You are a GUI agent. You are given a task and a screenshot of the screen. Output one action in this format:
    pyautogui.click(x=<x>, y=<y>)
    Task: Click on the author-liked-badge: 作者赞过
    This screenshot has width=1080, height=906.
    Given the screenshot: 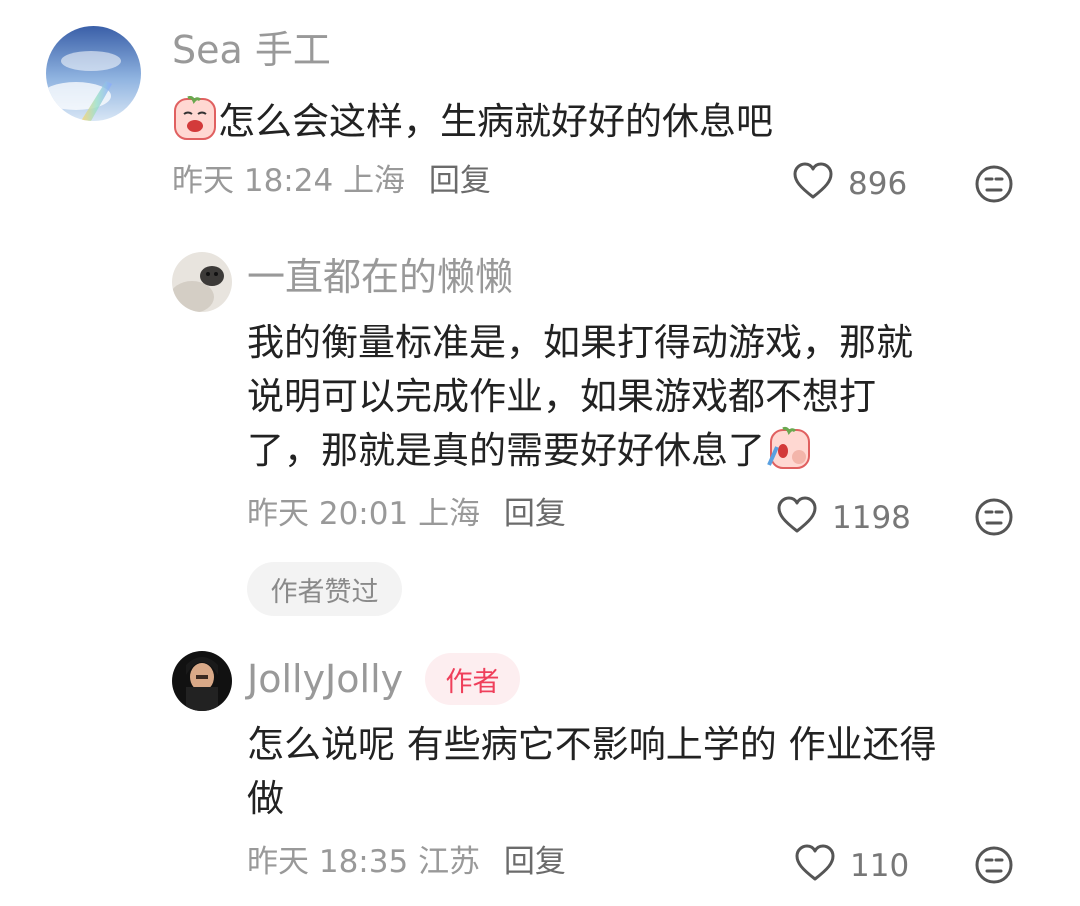 What is the action you would take?
    pyautogui.click(x=324, y=589)
    